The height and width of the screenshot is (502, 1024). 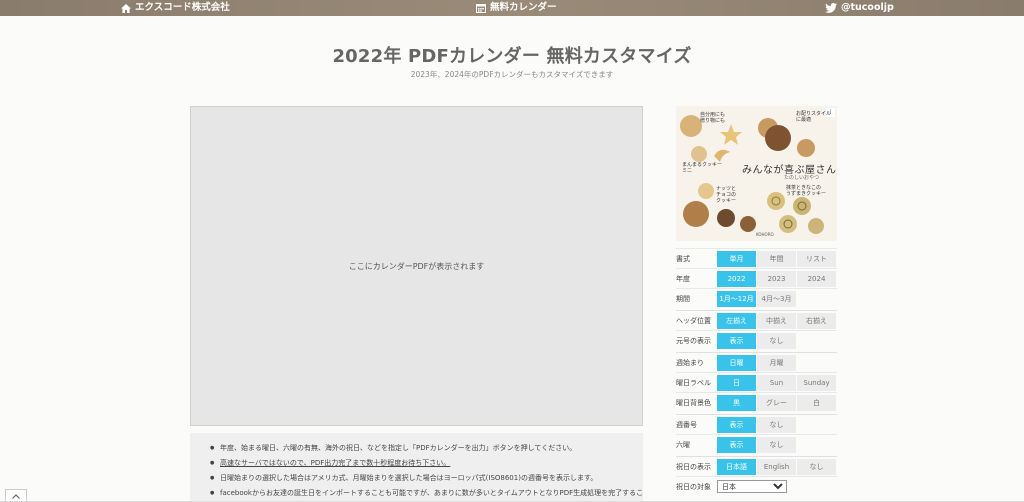 I want to click on ad-blurb: お配りスタイル に最適, so click(x=814, y=117).